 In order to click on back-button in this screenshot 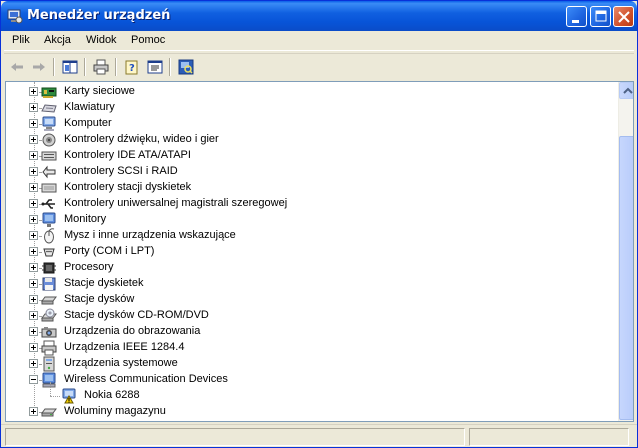, I will do `click(17, 67)`.